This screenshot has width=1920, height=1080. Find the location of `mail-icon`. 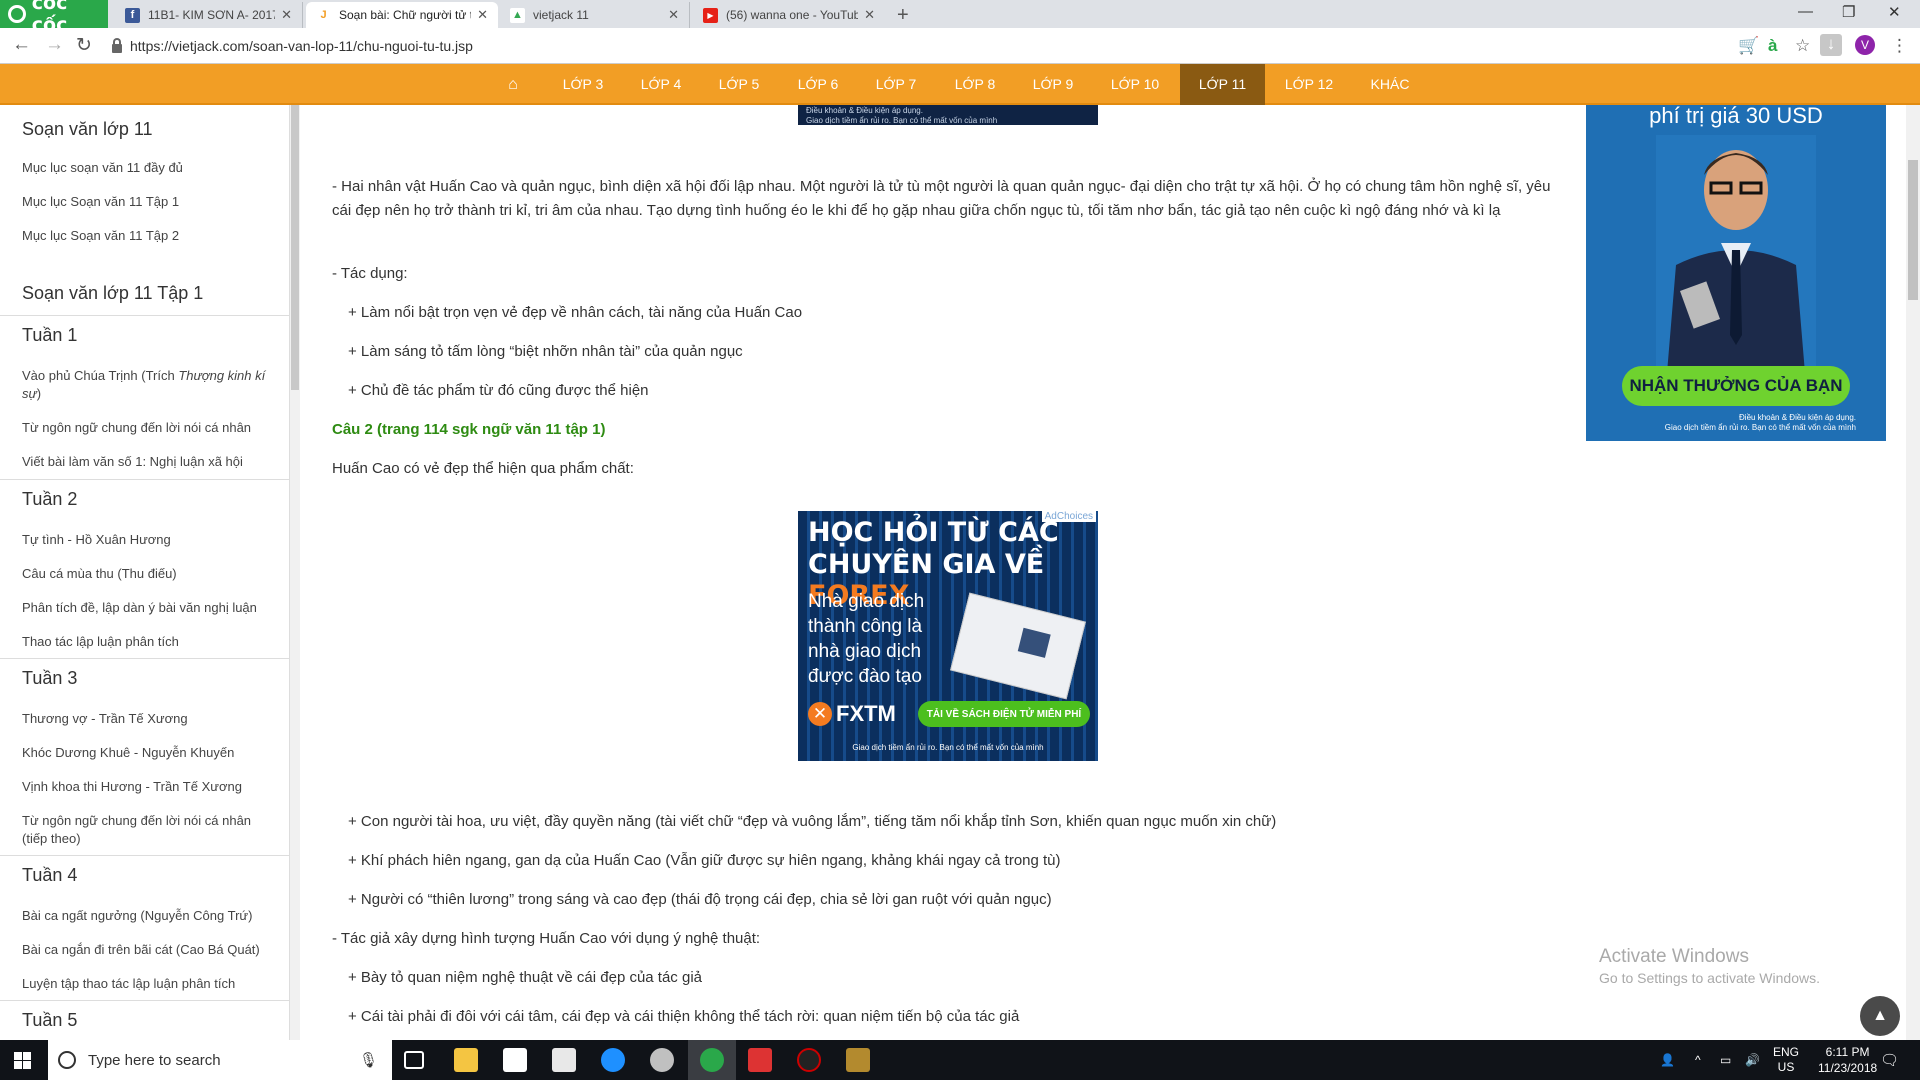

mail-icon is located at coordinates (564, 1060).